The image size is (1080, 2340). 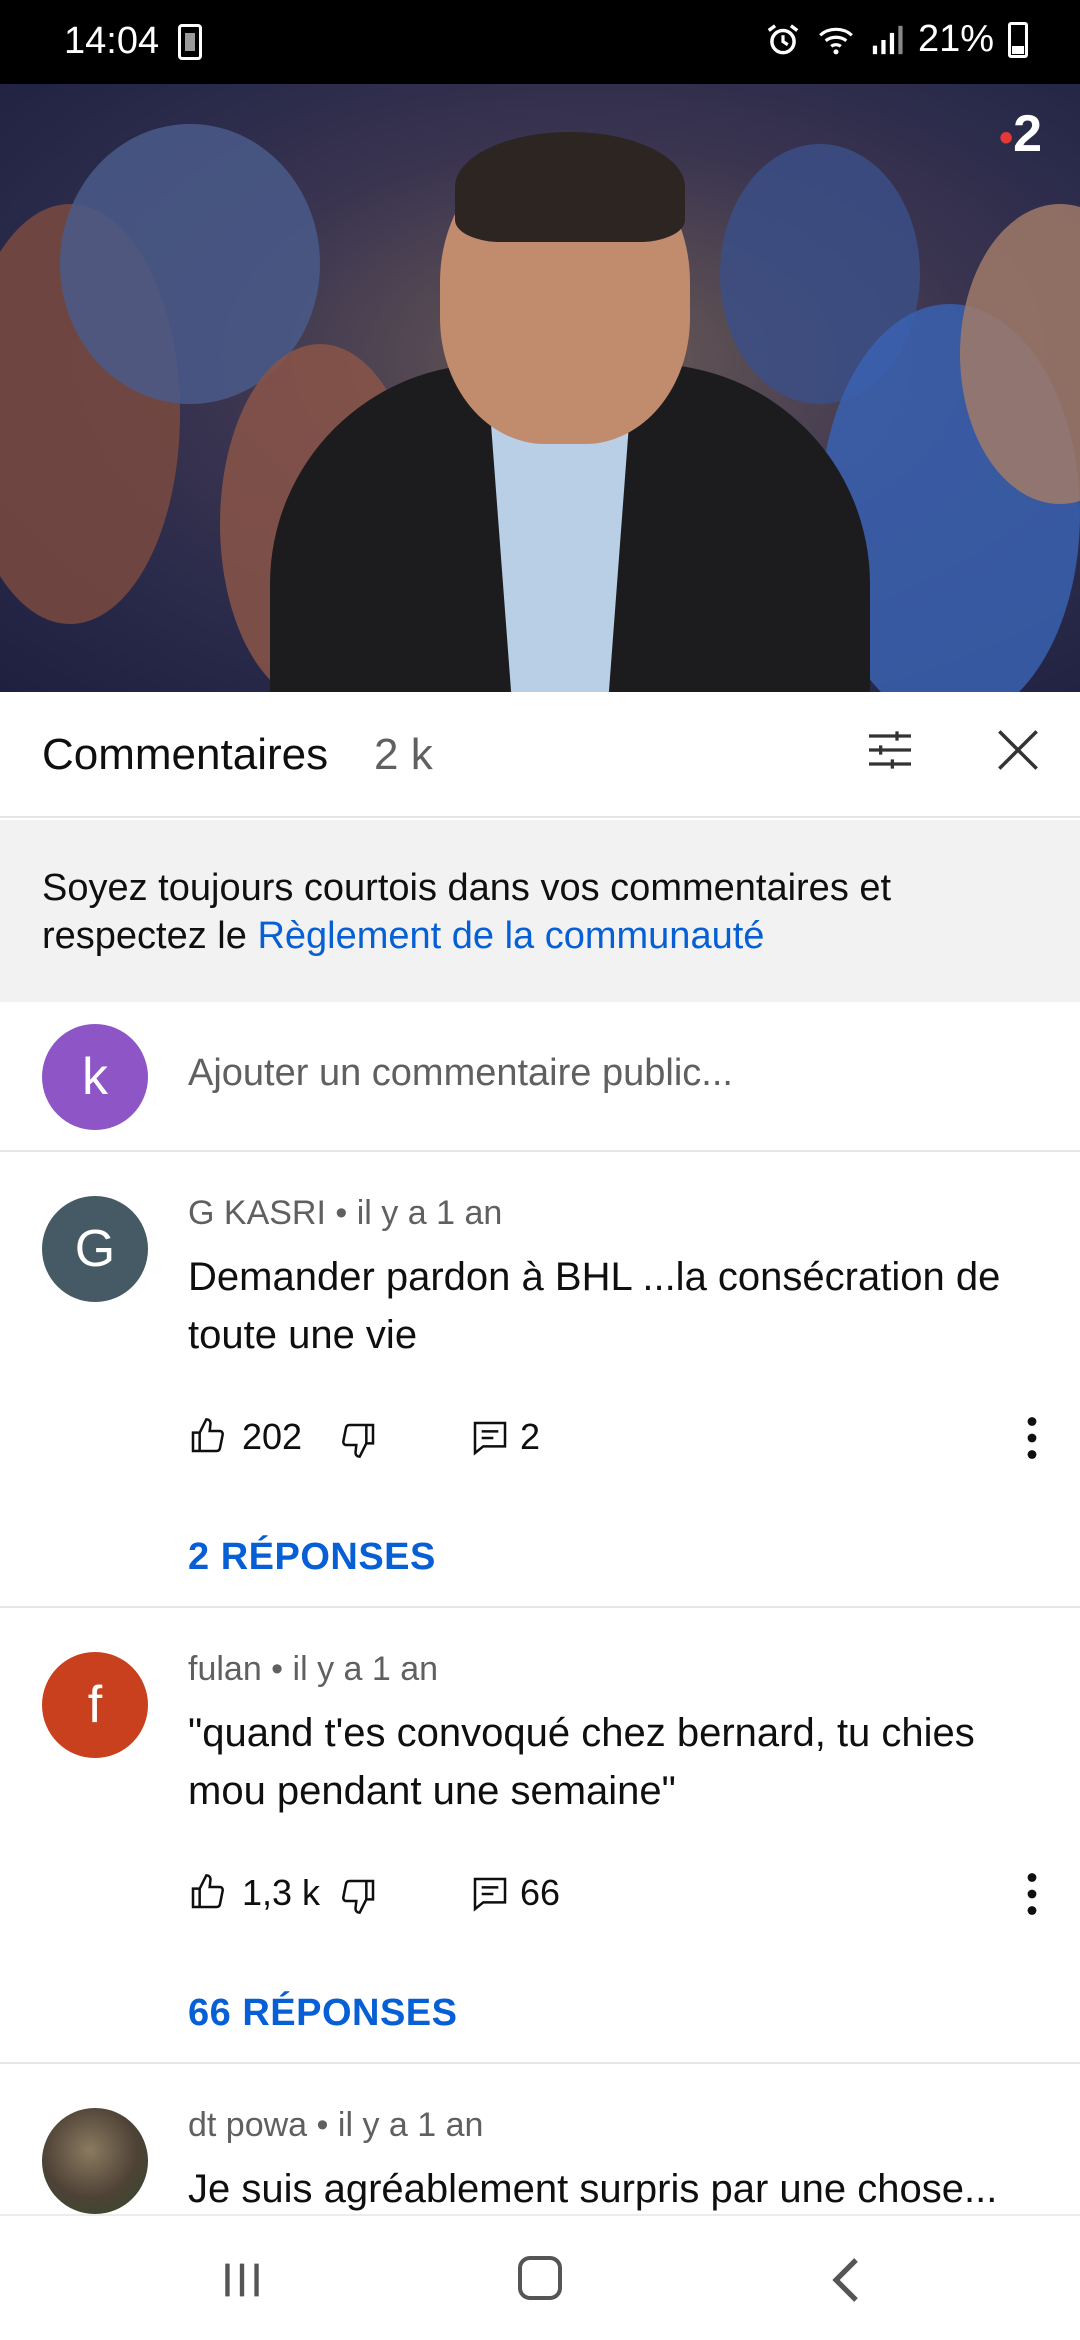 What do you see at coordinates (336, 2125) in the screenshot?
I see `comment-meta: dt powa • il y a 1 an` at bounding box center [336, 2125].